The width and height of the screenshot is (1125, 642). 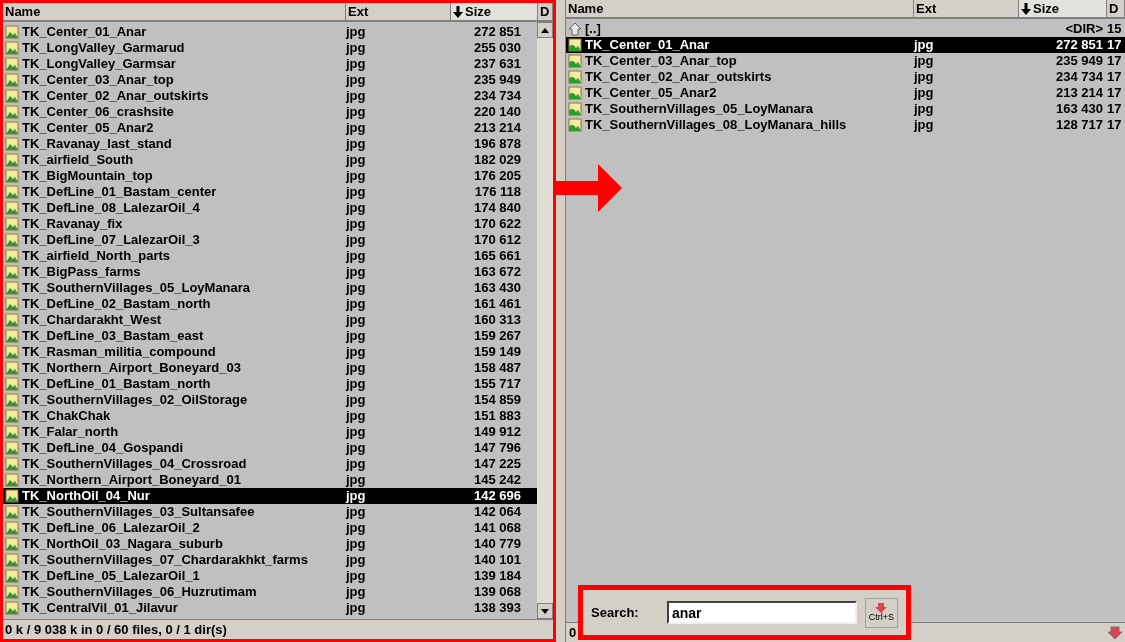 What do you see at coordinates (458, 11) in the screenshot?
I see `sort-arrow-icon` at bounding box center [458, 11].